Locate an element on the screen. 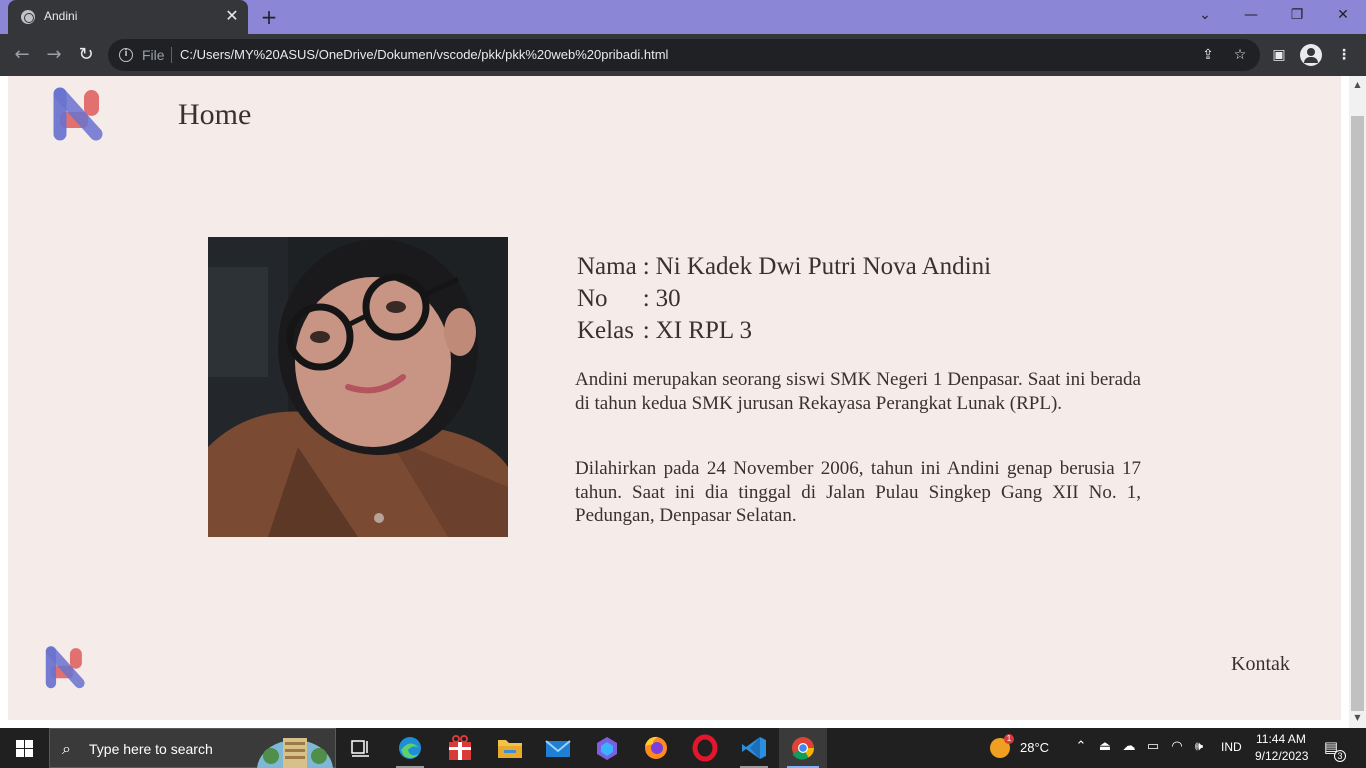 The height and width of the screenshot is (768, 1366). copilot-icon is located at coordinates (607, 748).